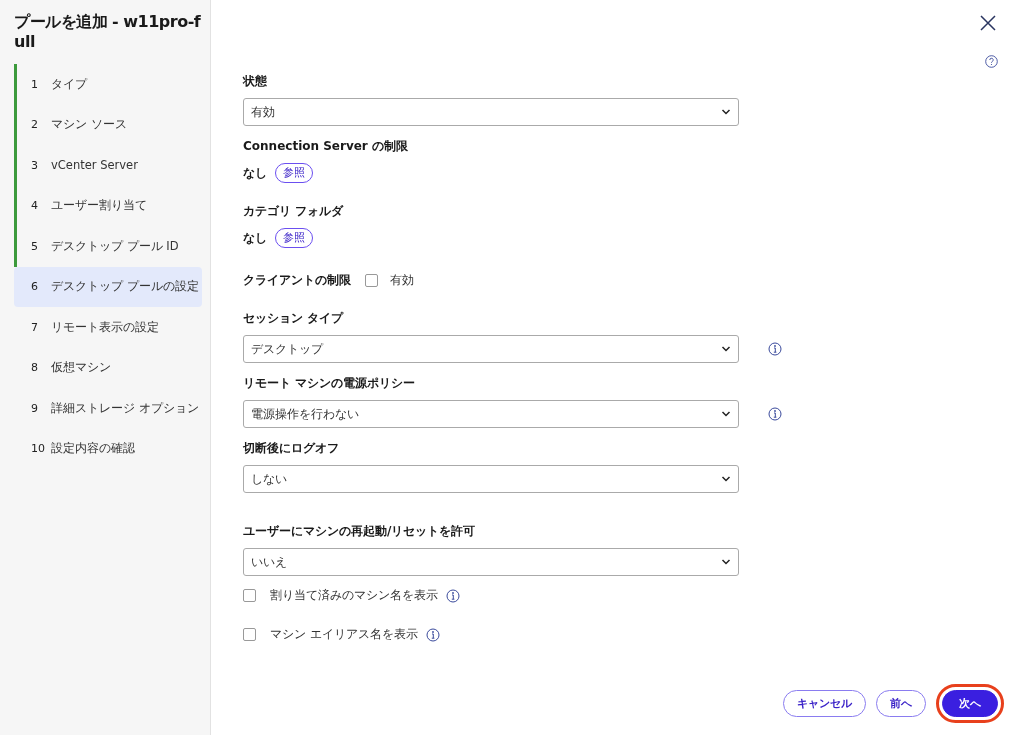 Image resolution: width=1024 pixels, height=735 pixels. What do you see at coordinates (108, 205) in the screenshot?
I see `wizard-step: 4 ユーザー割り当て` at bounding box center [108, 205].